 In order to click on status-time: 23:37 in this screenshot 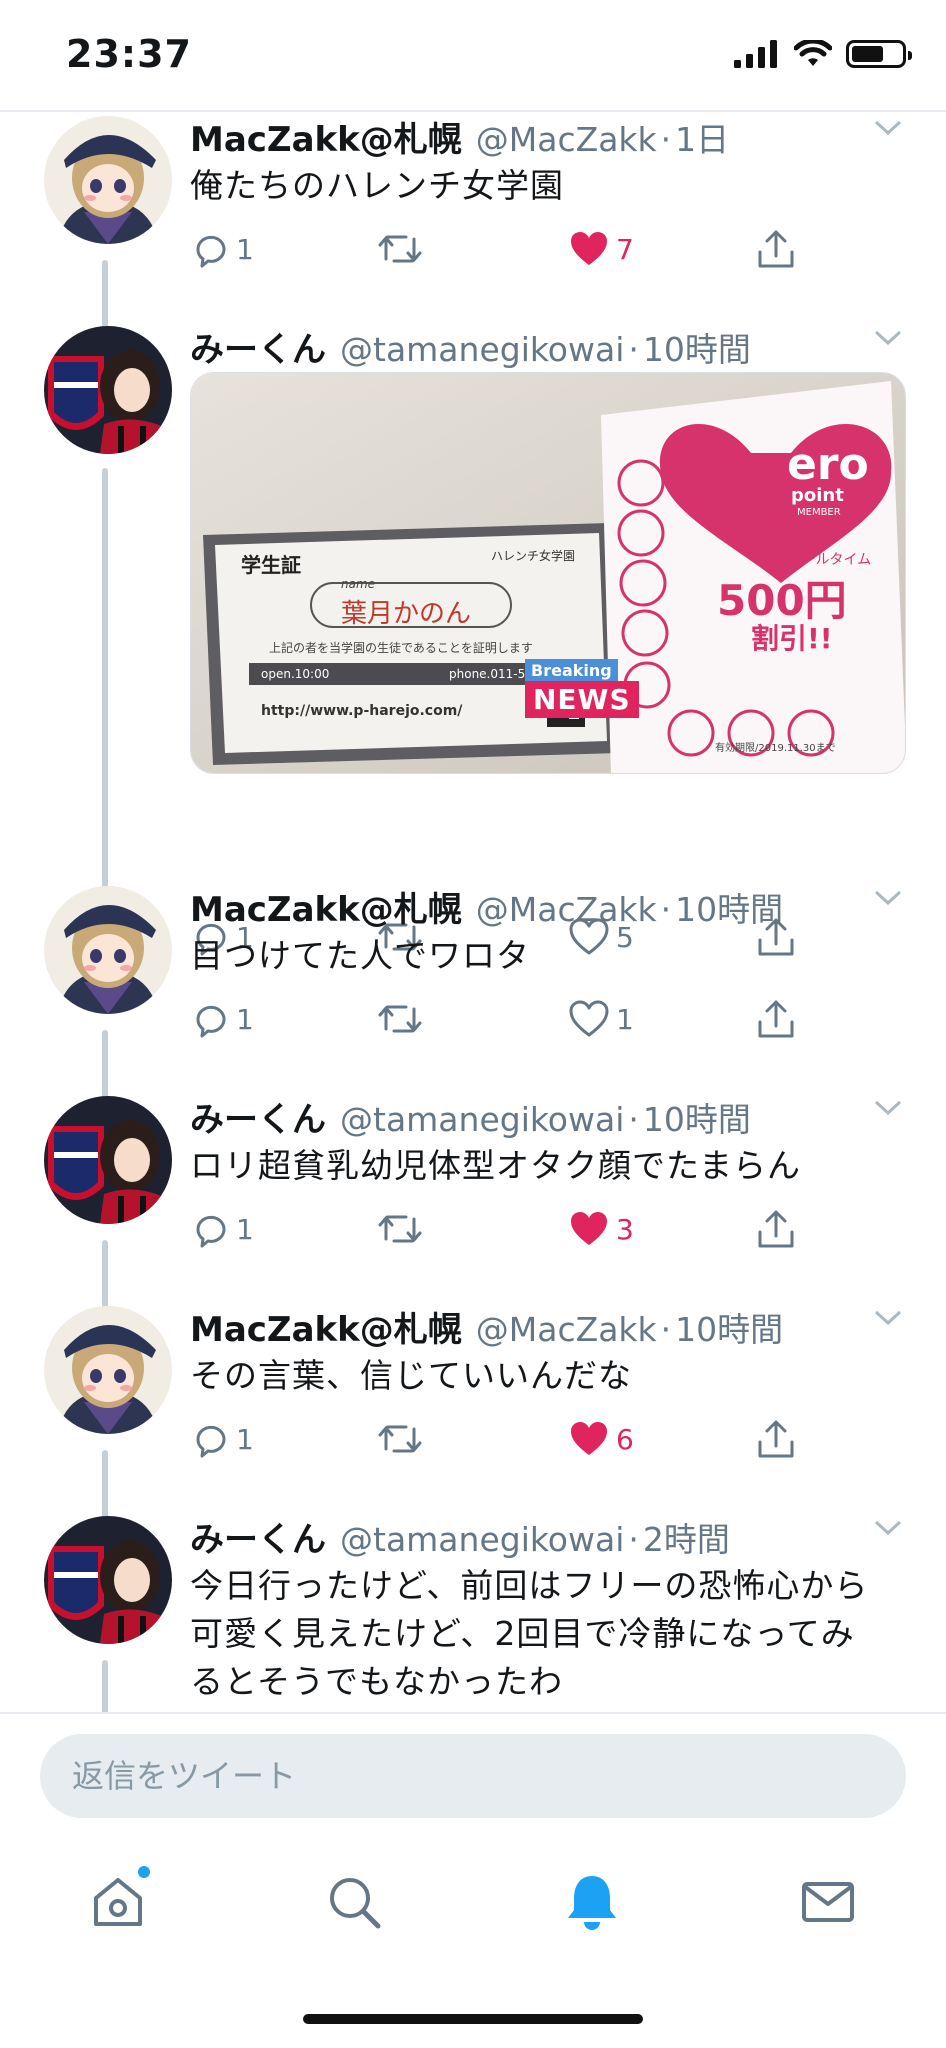, I will do `click(129, 54)`.